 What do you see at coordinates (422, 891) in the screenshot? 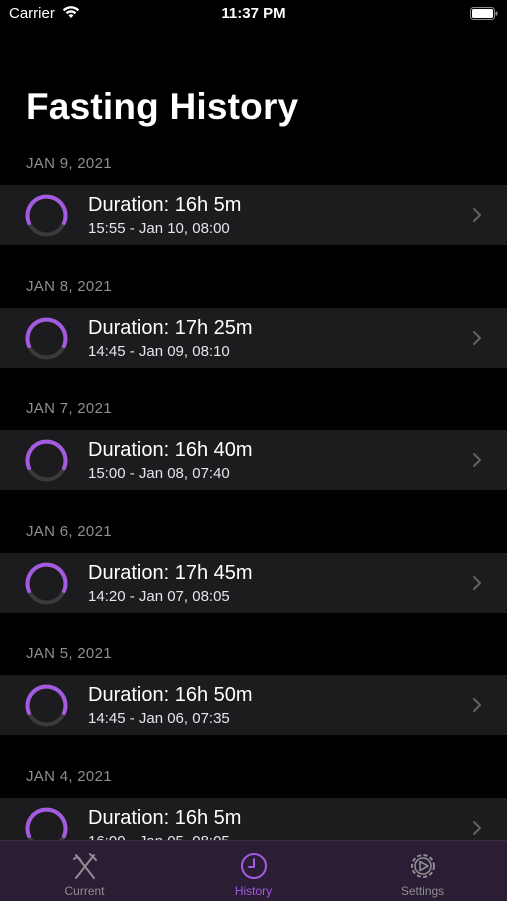
I see `tab-label-settings: Settings` at bounding box center [422, 891].